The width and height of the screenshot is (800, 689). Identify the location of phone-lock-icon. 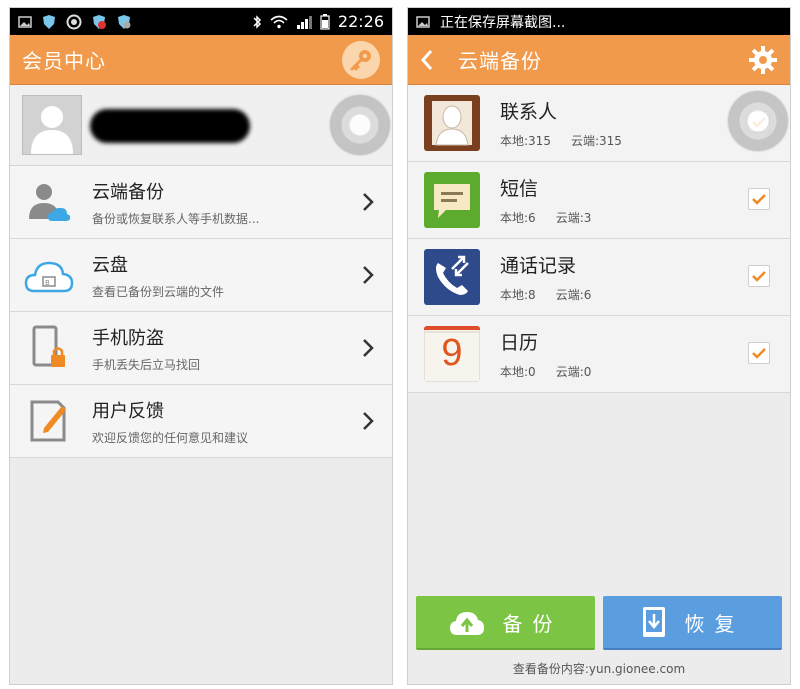
(48, 346).